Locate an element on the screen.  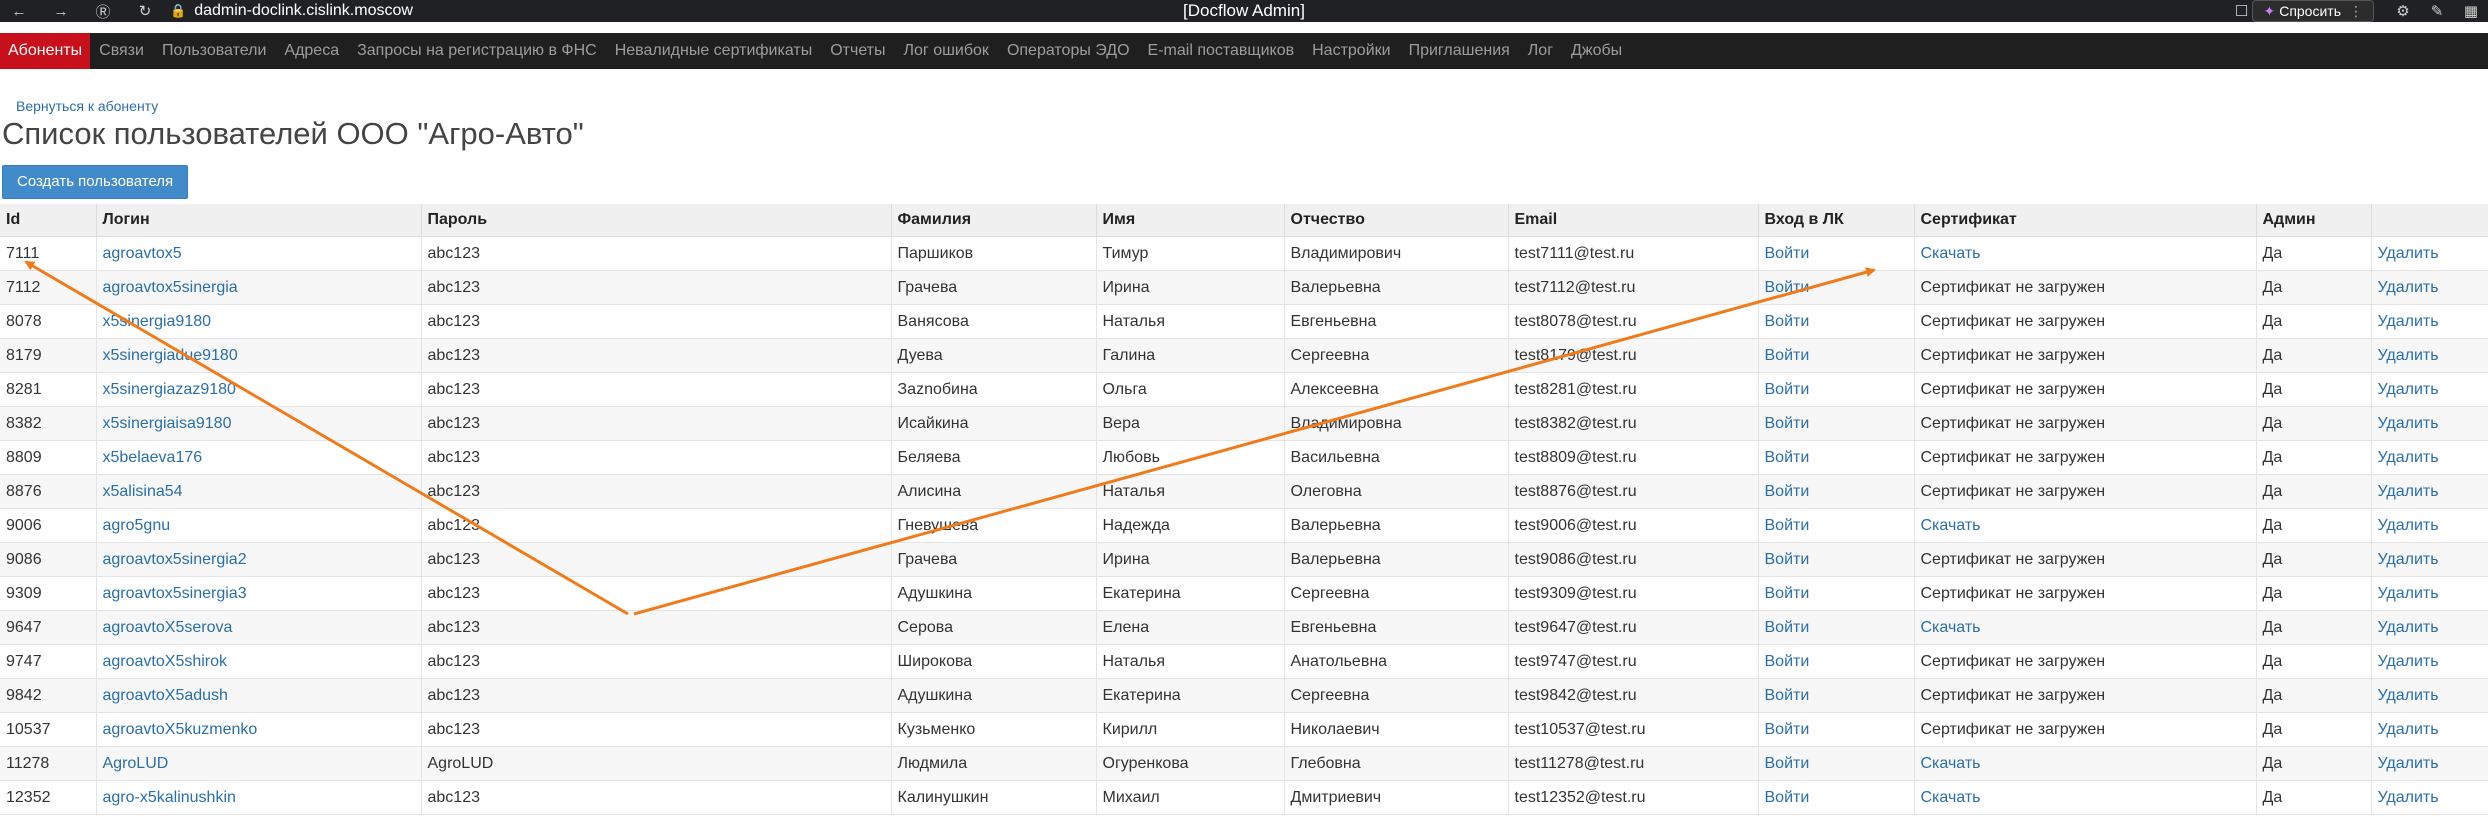
middle-name-cell: Валерьевна is located at coordinates (1396, 287).